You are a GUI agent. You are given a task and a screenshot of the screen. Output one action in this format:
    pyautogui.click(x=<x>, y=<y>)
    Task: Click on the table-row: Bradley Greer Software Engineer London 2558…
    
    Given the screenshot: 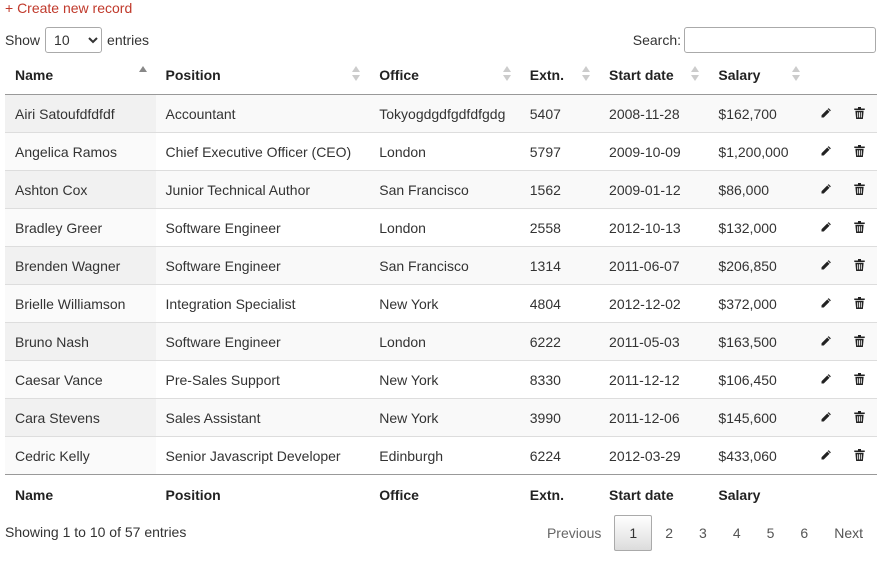 What is the action you would take?
    pyautogui.click(x=441, y=227)
    